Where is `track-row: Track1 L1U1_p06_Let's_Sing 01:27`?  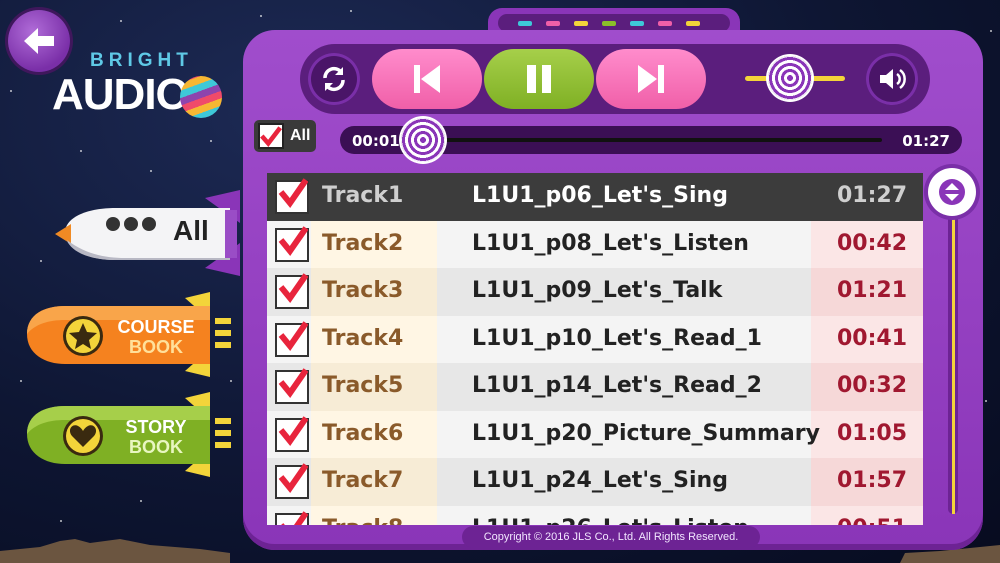
track-row: Track1 L1U1_p06_Let's_Sing 01:27 is located at coordinates (595, 197).